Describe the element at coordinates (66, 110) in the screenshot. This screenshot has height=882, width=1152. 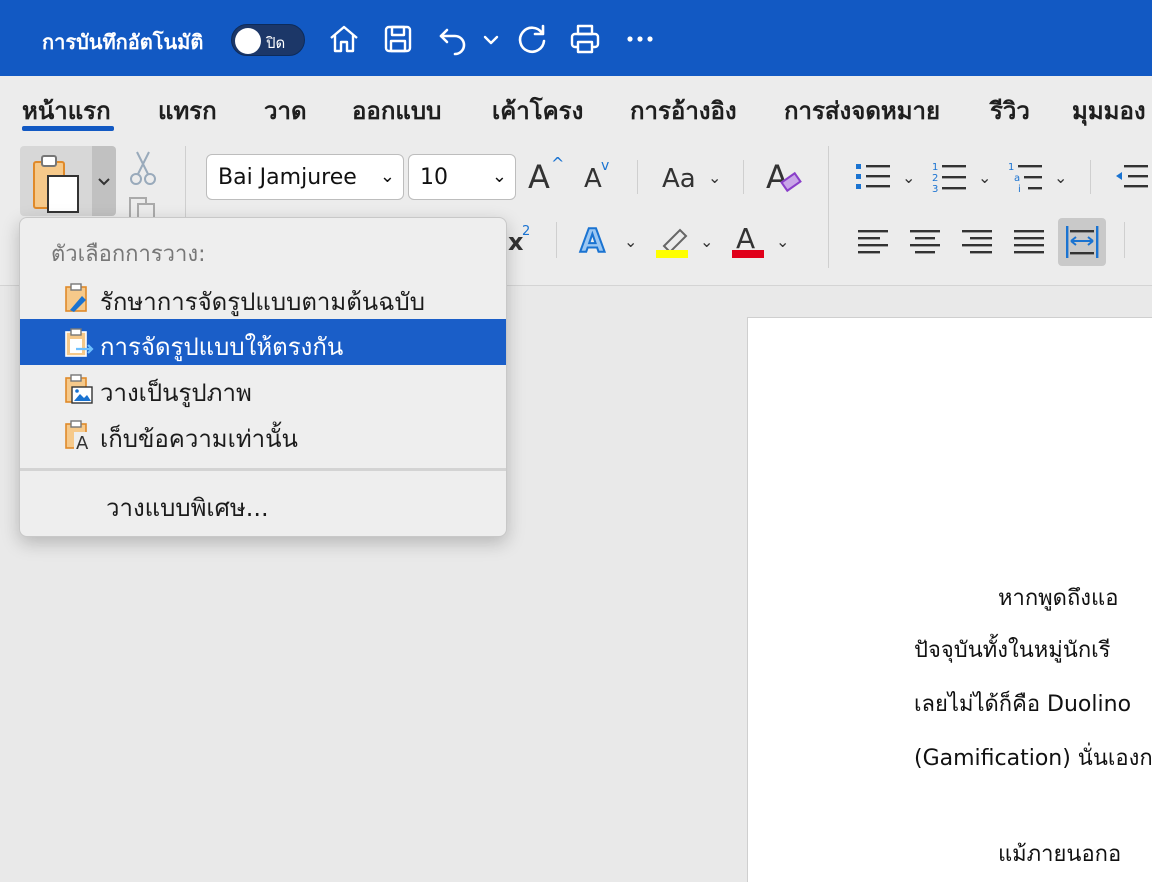
I see `tab-home: หน้าแรก` at that location.